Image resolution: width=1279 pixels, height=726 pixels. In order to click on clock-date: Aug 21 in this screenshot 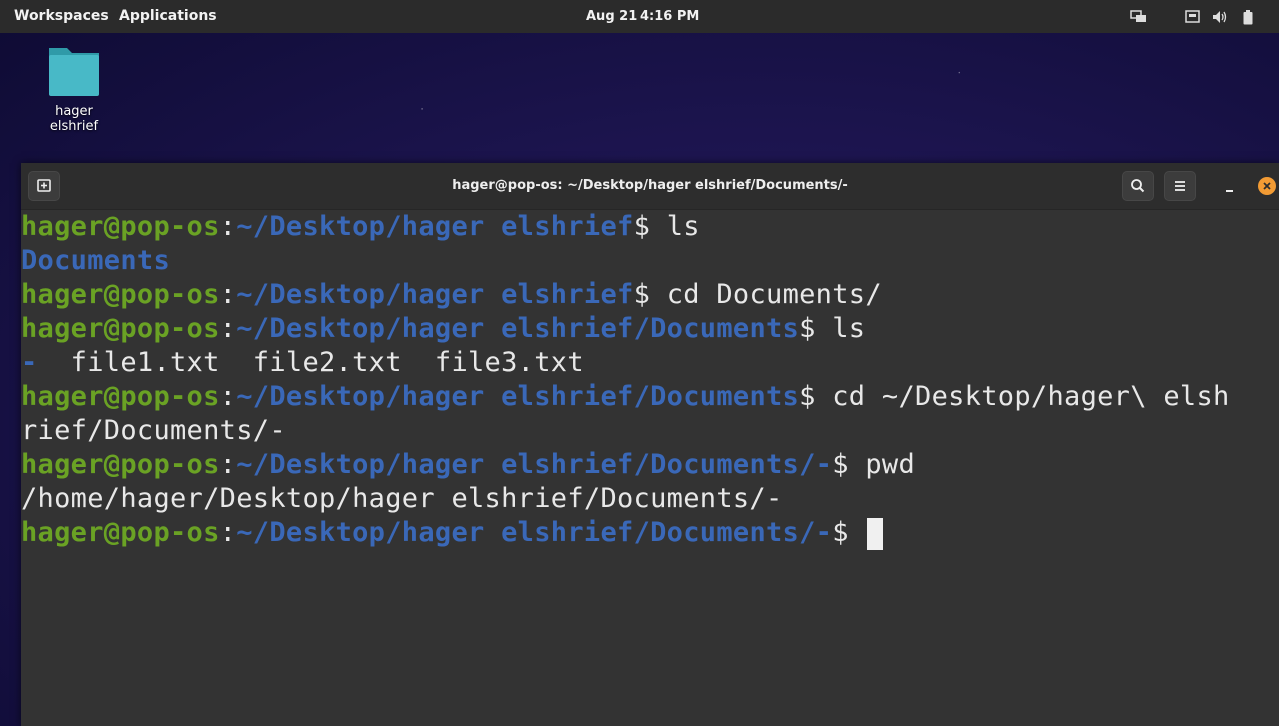, I will do `click(611, 16)`.